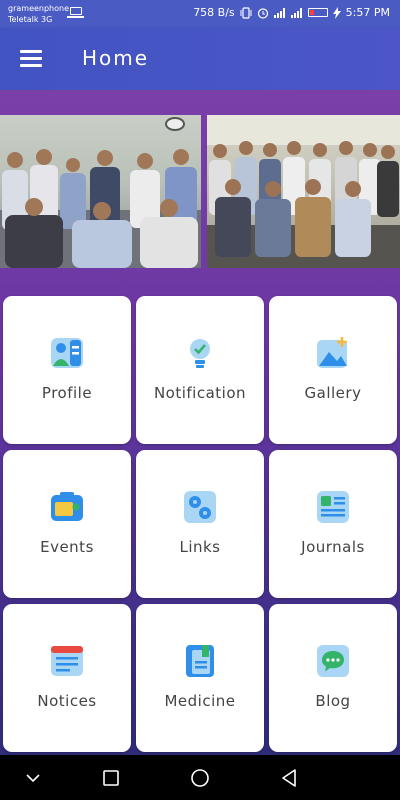 Image resolution: width=400 pixels, height=800 pixels. Describe the element at coordinates (39, 8) in the screenshot. I see `carrier-name-1: grameenphone` at that location.